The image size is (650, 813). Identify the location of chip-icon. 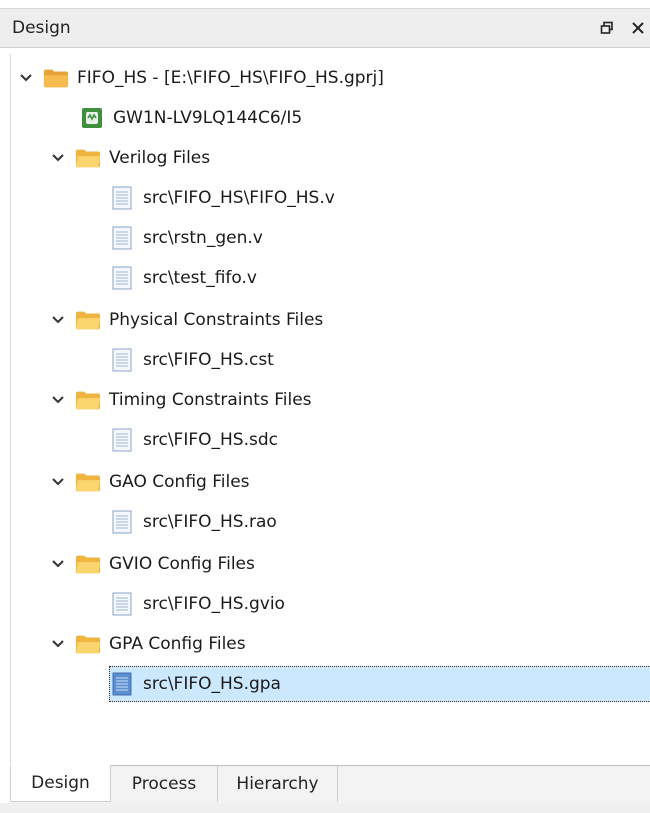
(92, 118).